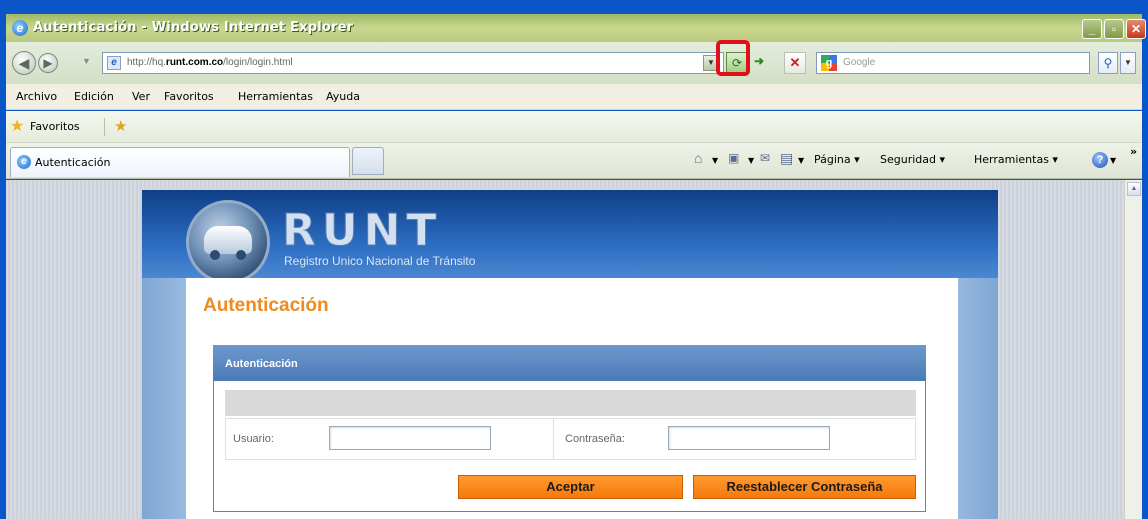 The image size is (1148, 519). What do you see at coordinates (595, 439) in the screenshot?
I see `password-label: Contraseña:` at bounding box center [595, 439].